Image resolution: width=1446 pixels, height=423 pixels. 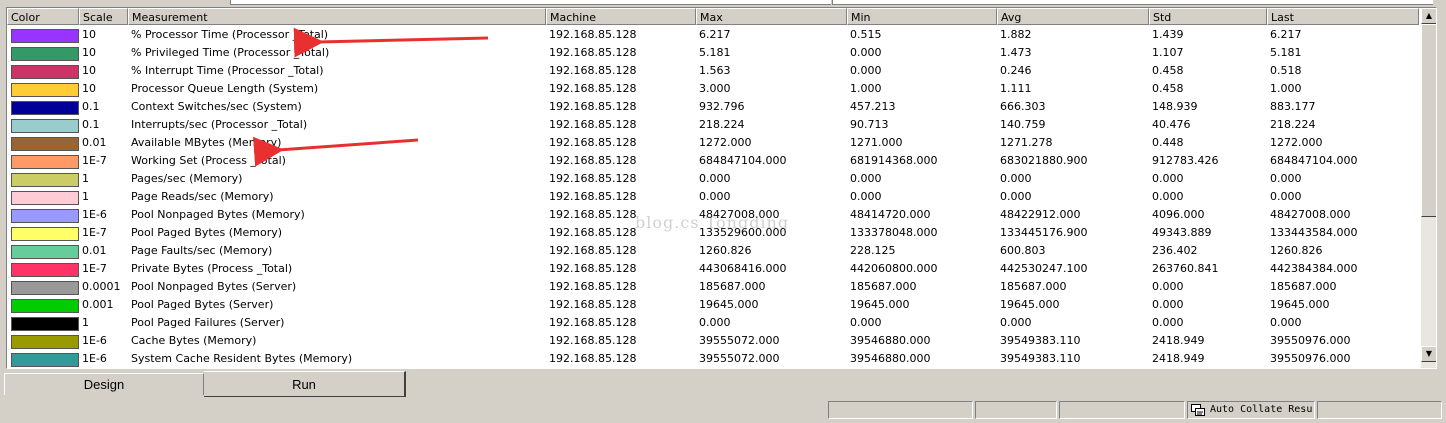 I want to click on max-cell: 932.796, so click(x=722, y=106).